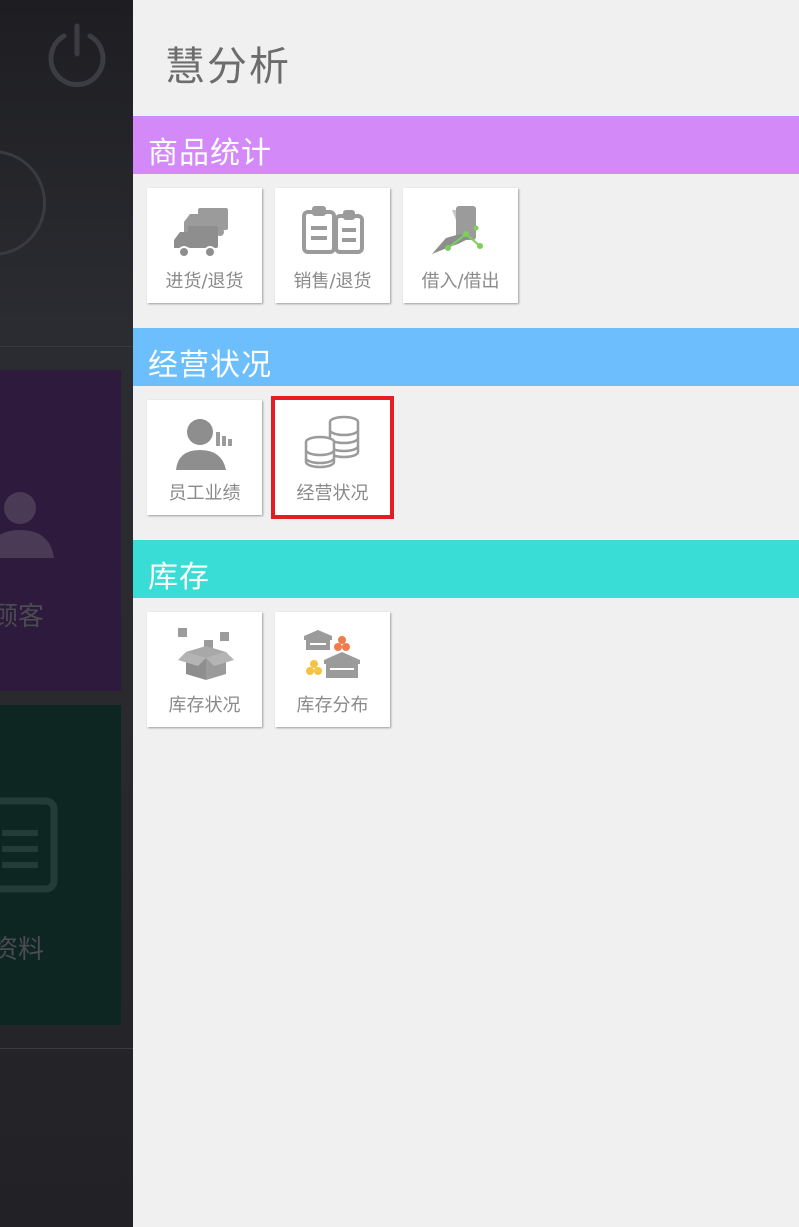 The width and height of the screenshot is (799, 1227). What do you see at coordinates (204, 444) in the screenshot?
I see `employee-chart-icon` at bounding box center [204, 444].